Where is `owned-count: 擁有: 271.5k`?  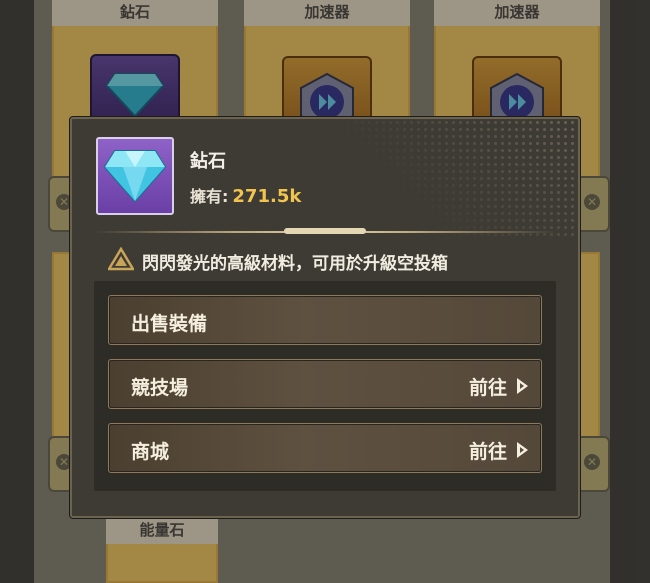 owned-count: 擁有: 271.5k is located at coordinates (245, 195).